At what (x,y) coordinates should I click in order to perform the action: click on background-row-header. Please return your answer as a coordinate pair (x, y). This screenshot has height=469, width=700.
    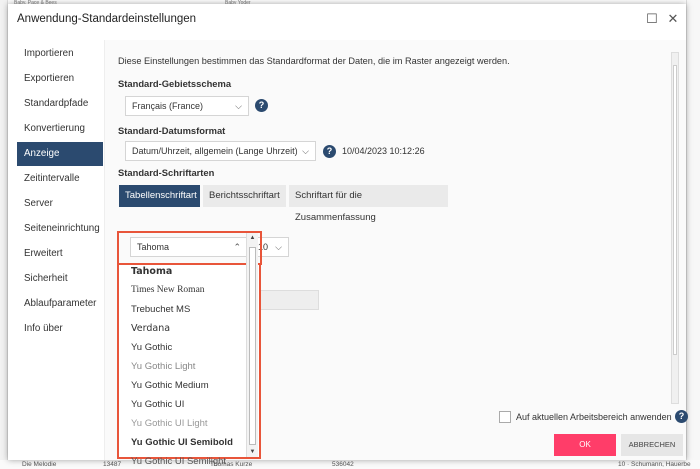
    Looking at the image, I should click on (4, 234).